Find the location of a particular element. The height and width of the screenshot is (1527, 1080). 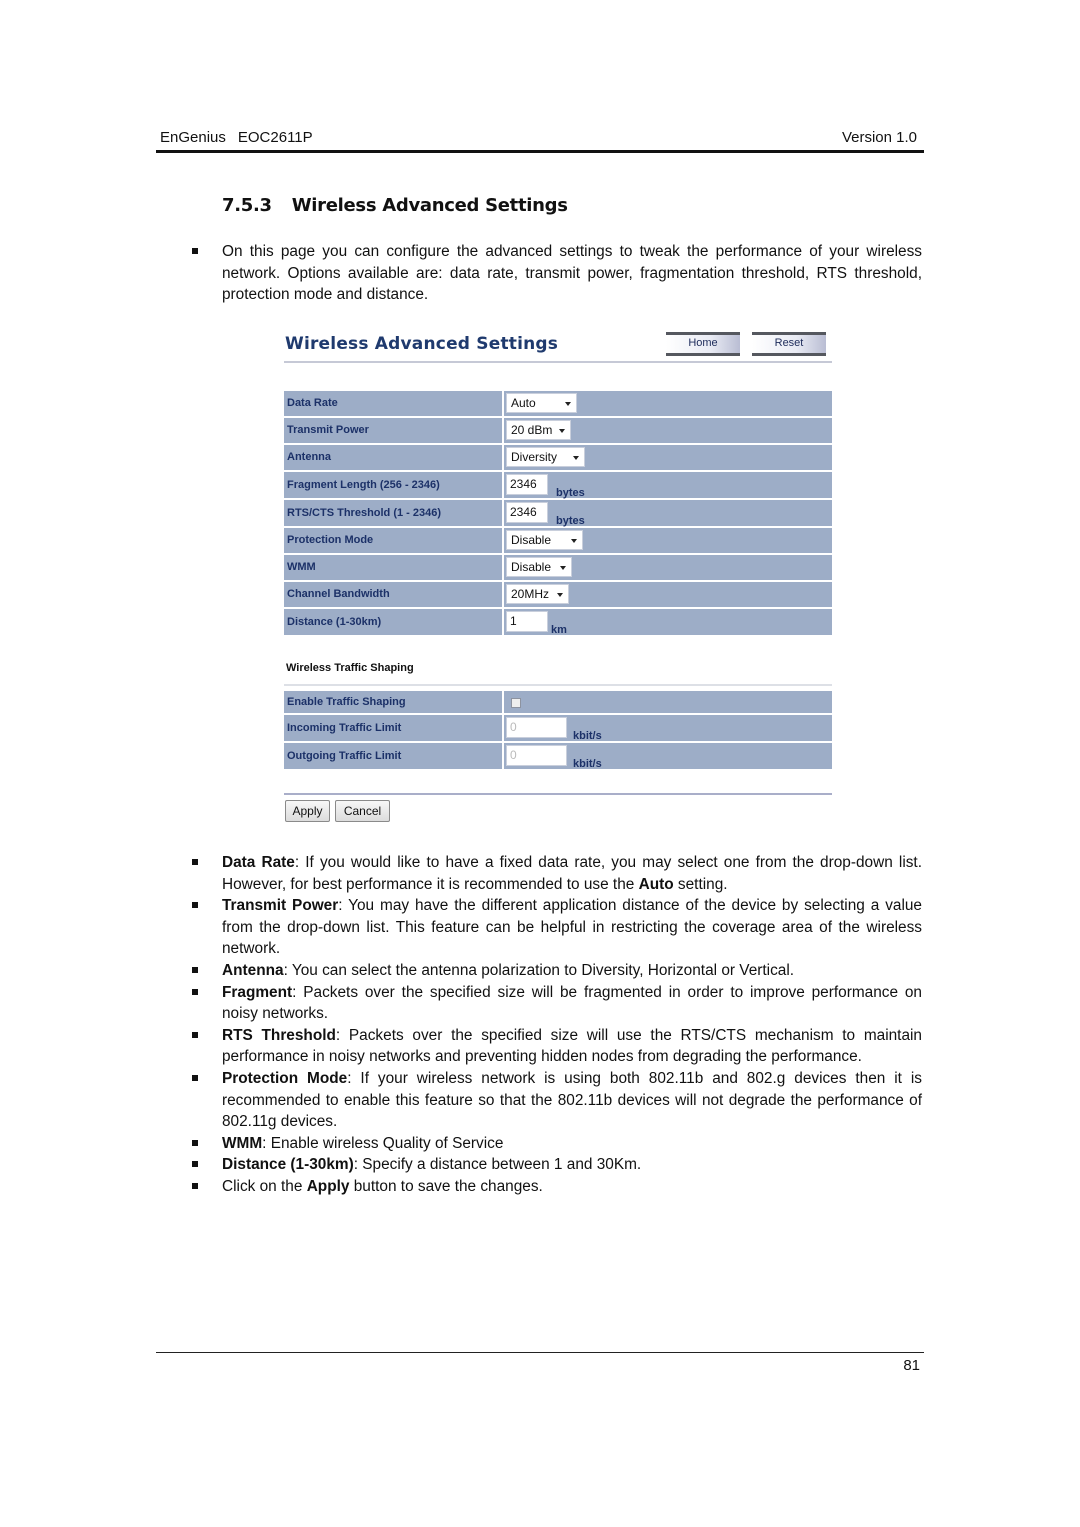

row-rts-threshold: RTS/CTS Threshold (1 - 2346) 2346 bytes is located at coordinates (558, 513).